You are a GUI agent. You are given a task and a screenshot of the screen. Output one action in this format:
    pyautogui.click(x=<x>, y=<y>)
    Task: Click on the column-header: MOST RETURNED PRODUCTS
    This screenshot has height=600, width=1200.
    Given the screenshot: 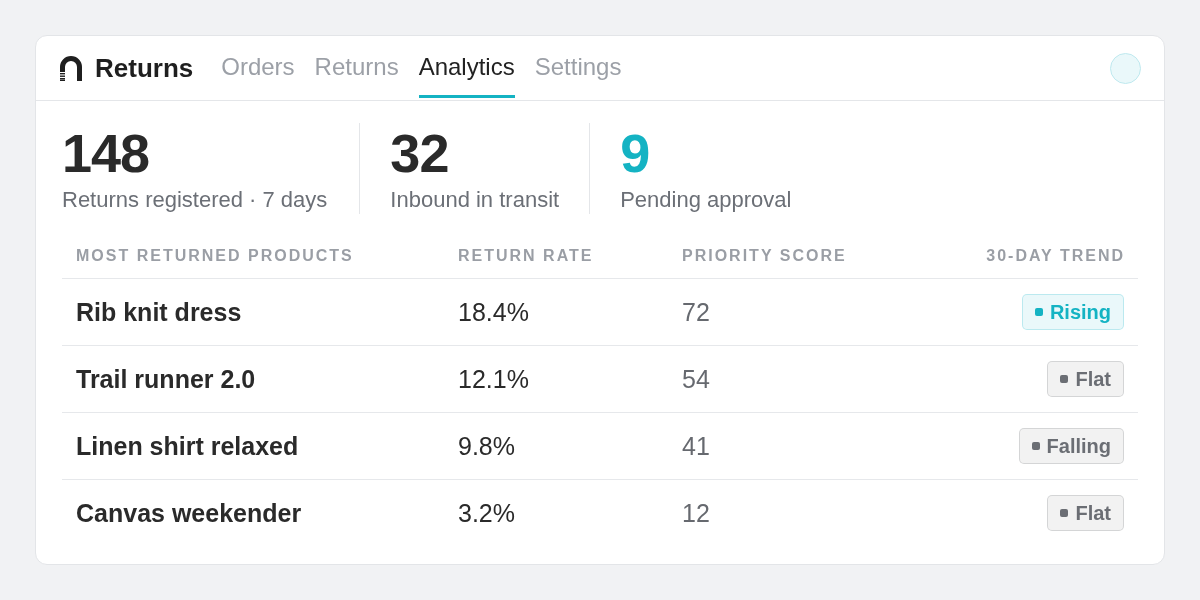 What is the action you would take?
    pyautogui.click(x=215, y=256)
    